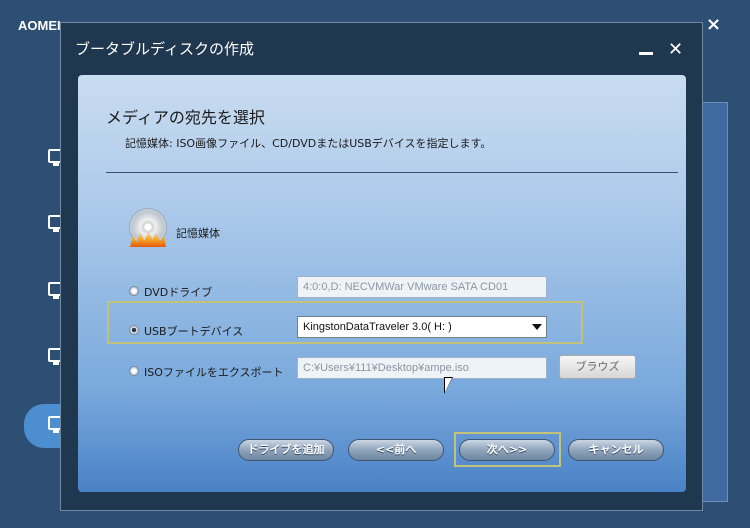 This screenshot has width=750, height=528. What do you see at coordinates (148, 228) in the screenshot?
I see `disc-burn-icon` at bounding box center [148, 228].